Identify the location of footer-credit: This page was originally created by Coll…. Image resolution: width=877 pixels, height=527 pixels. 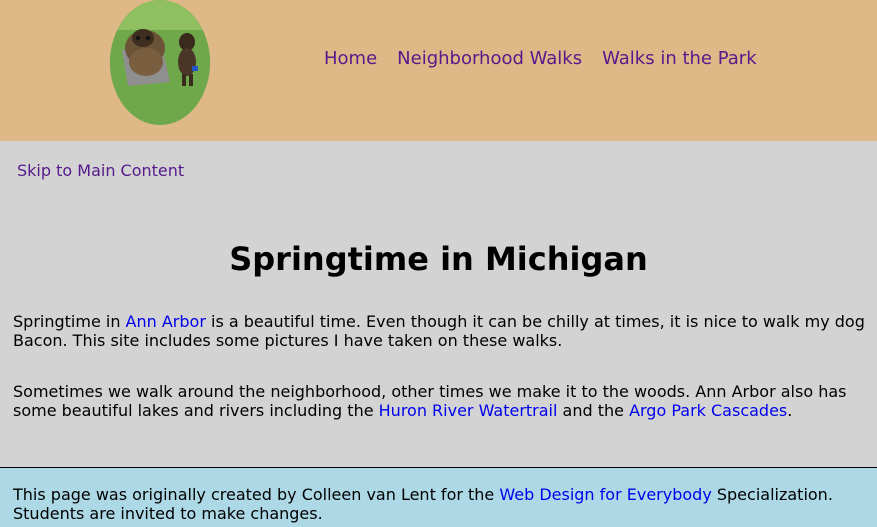
(440, 504).